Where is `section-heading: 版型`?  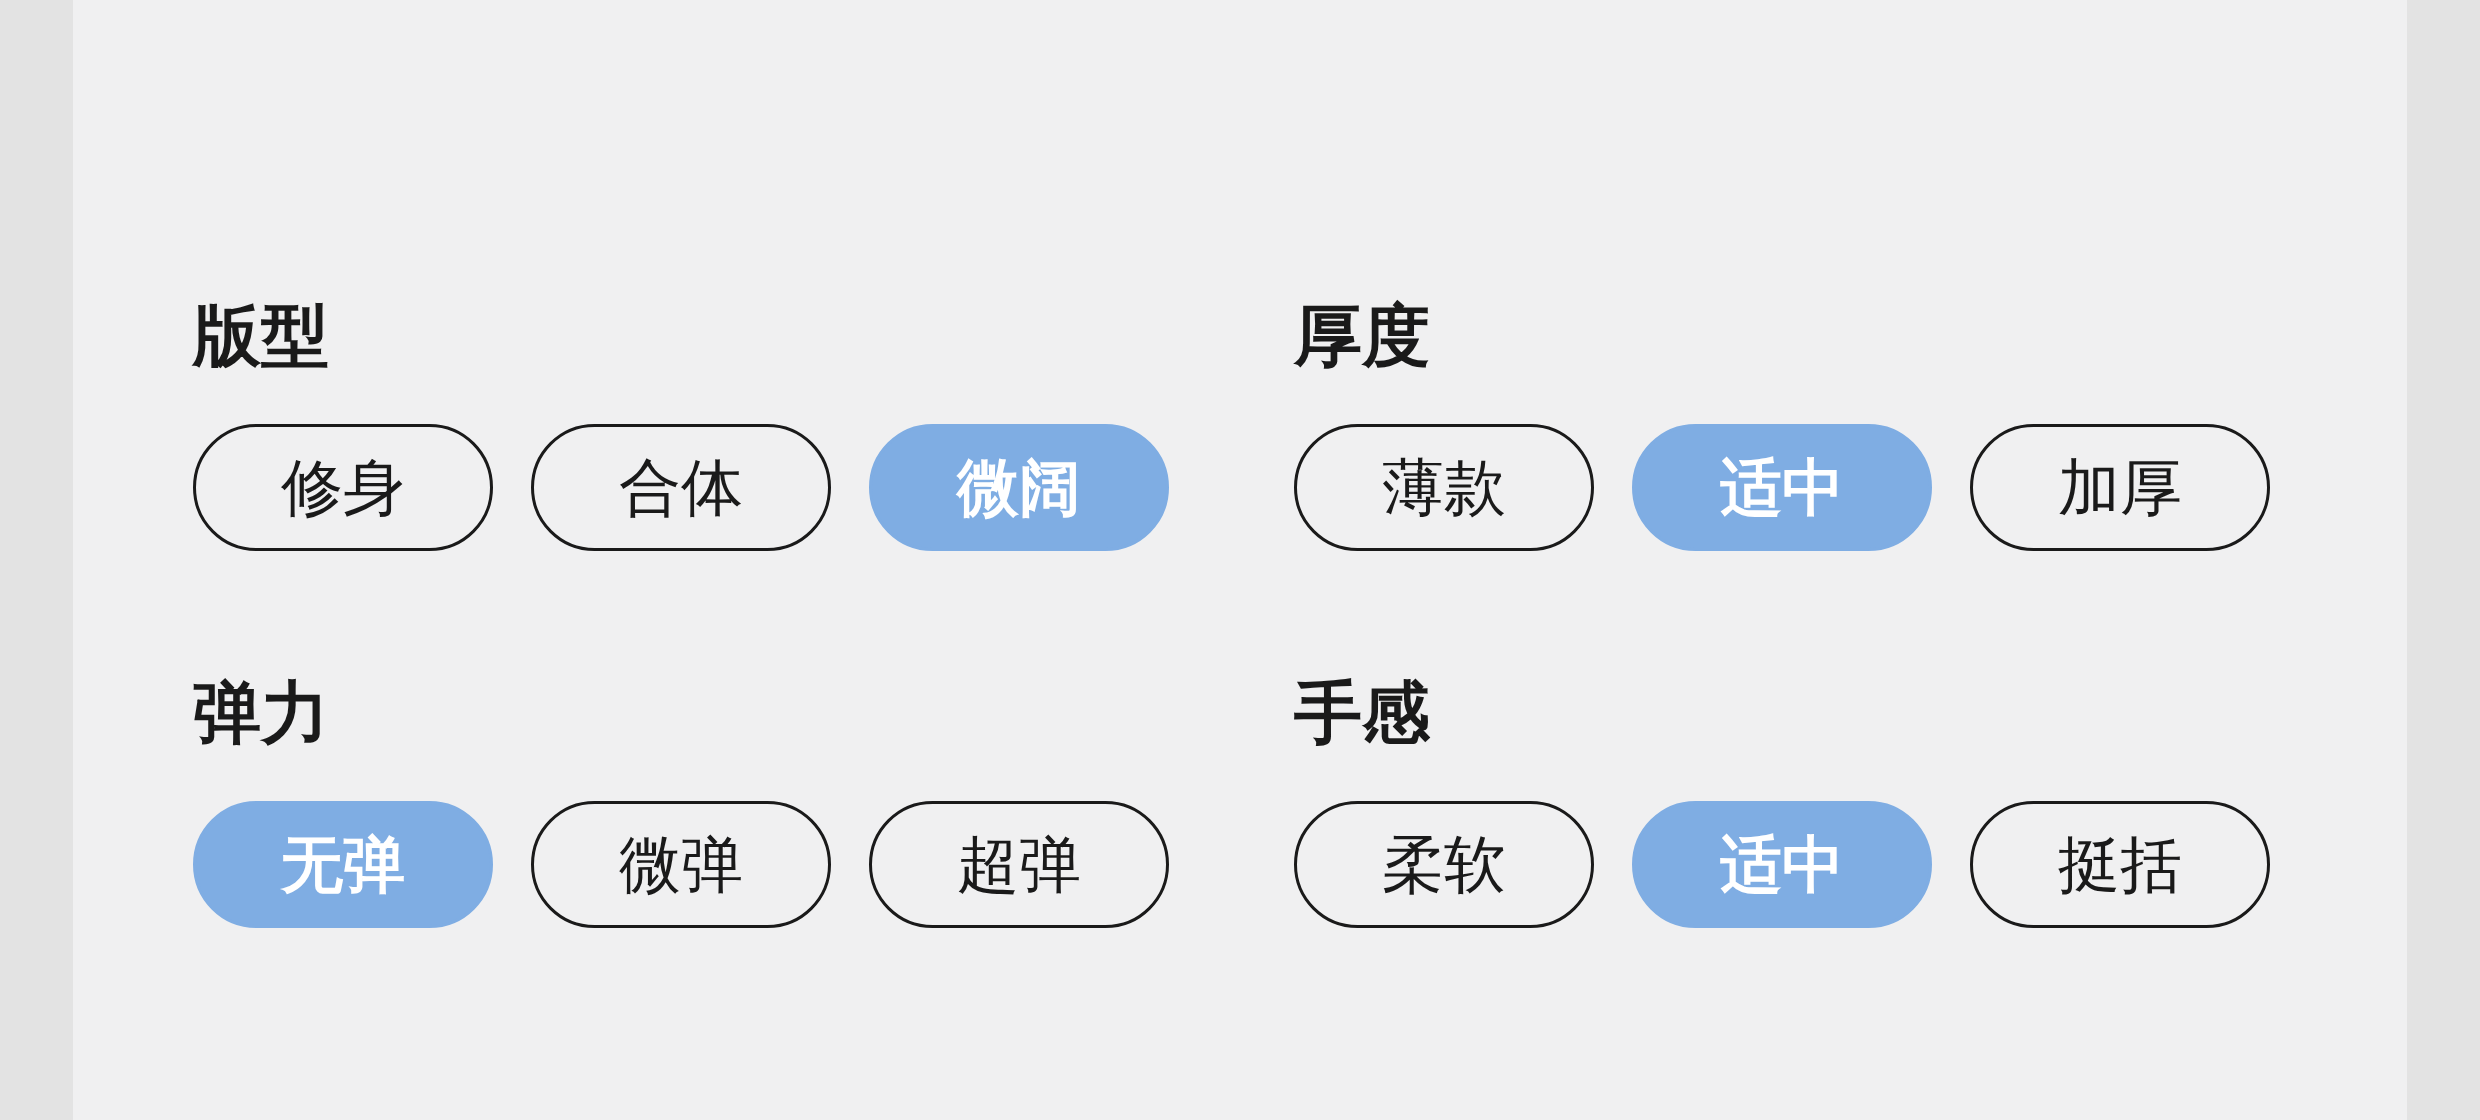 section-heading: 版型 is located at coordinates (261, 336).